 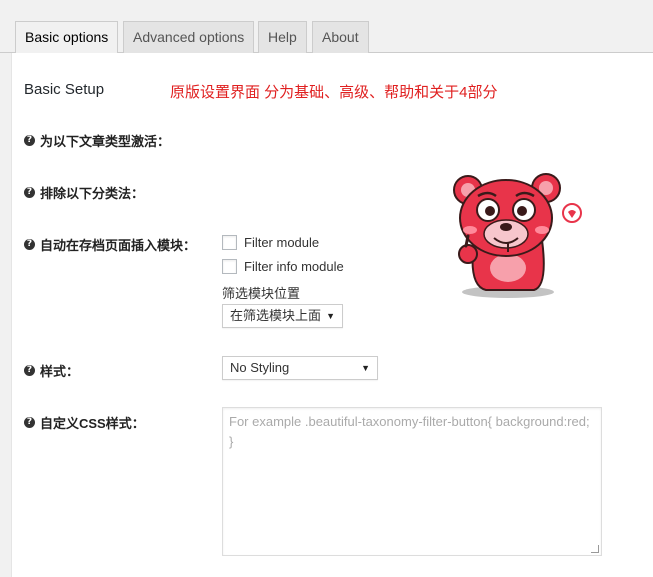 I want to click on auto-insert-field: ? 自动在存档页面插入模块：, so click(x=110, y=244).